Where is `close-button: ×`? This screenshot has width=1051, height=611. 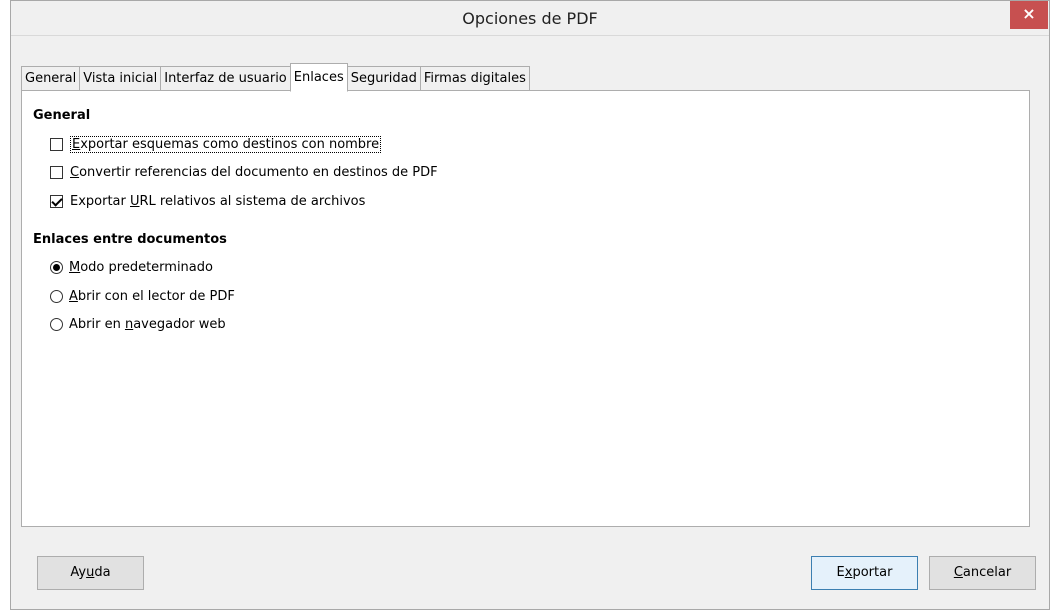 close-button: × is located at coordinates (1029, 15).